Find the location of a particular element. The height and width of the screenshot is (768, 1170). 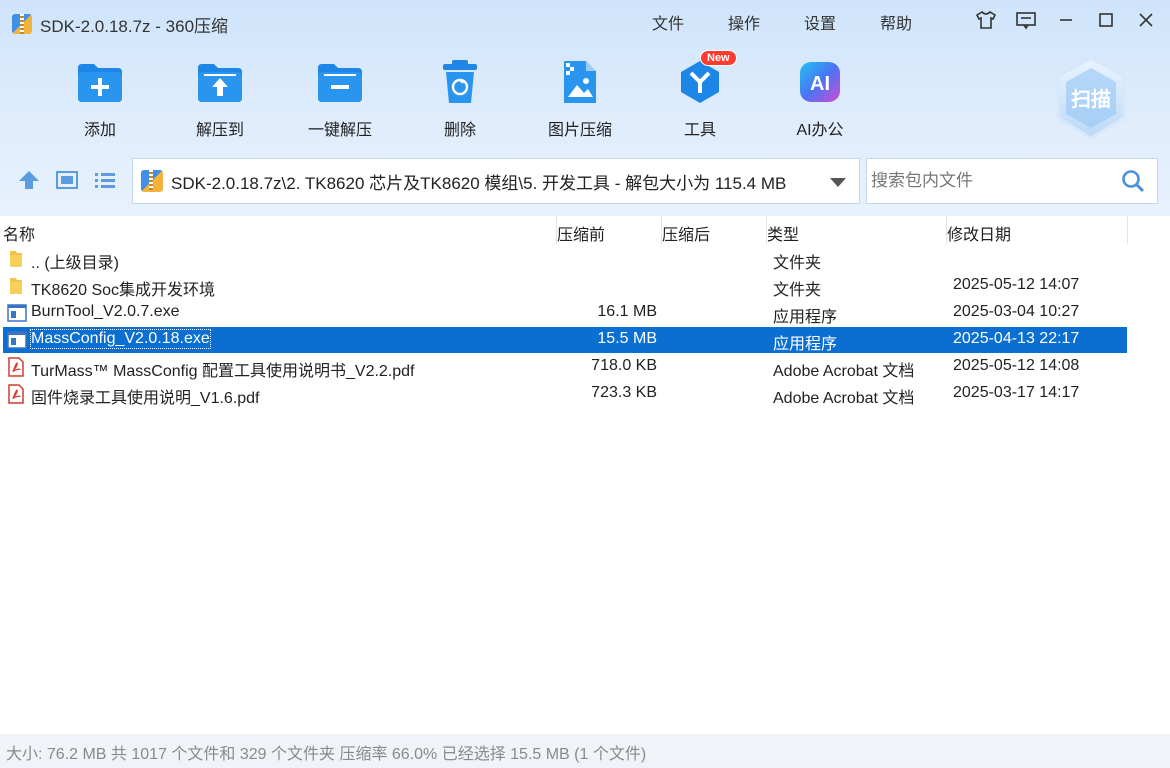

menu-operate: 操作 is located at coordinates (744, 22).